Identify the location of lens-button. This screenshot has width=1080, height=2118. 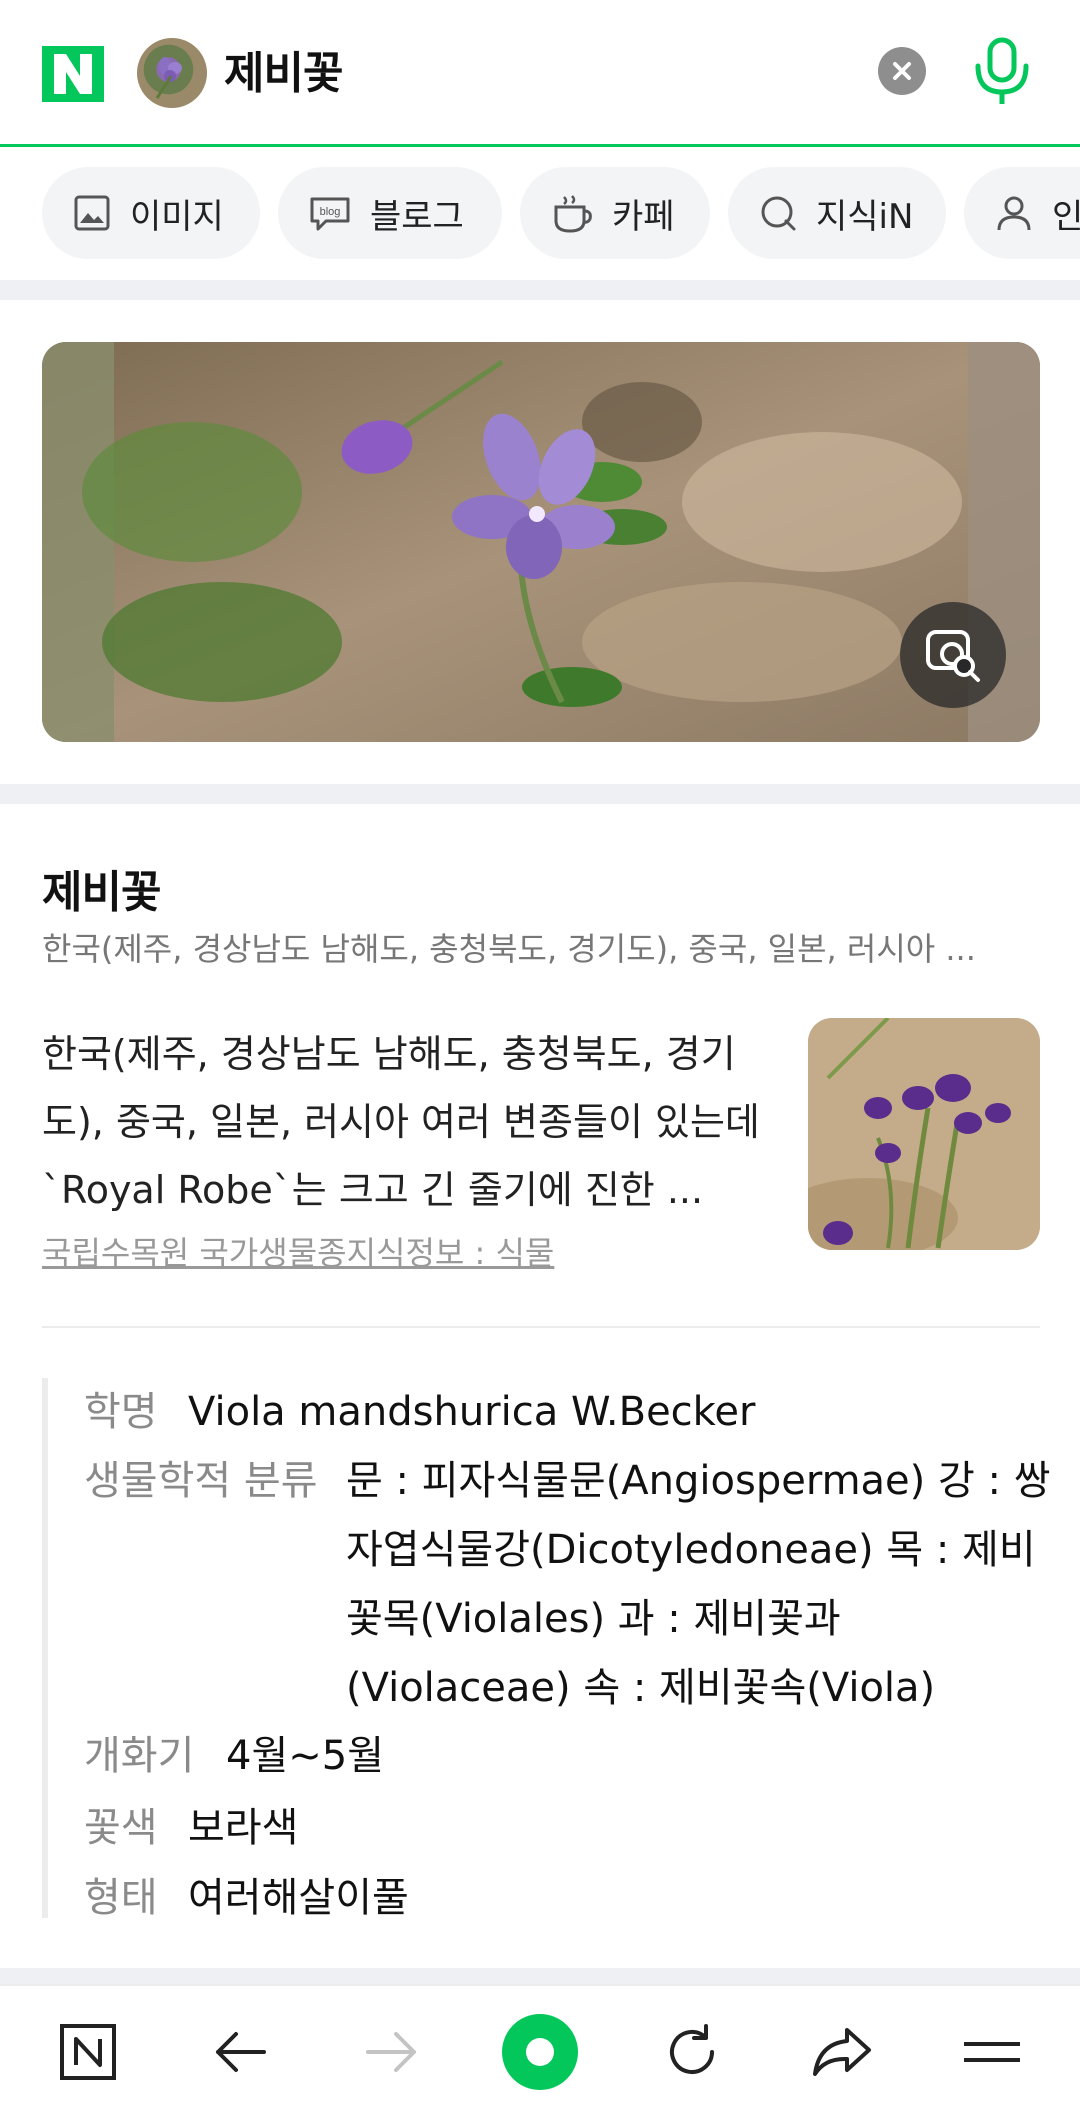
(953, 655).